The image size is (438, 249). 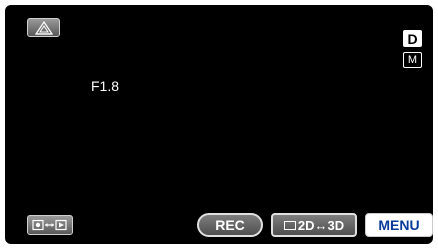 I want to click on camera-playback-switch-icon, so click(x=49, y=225).